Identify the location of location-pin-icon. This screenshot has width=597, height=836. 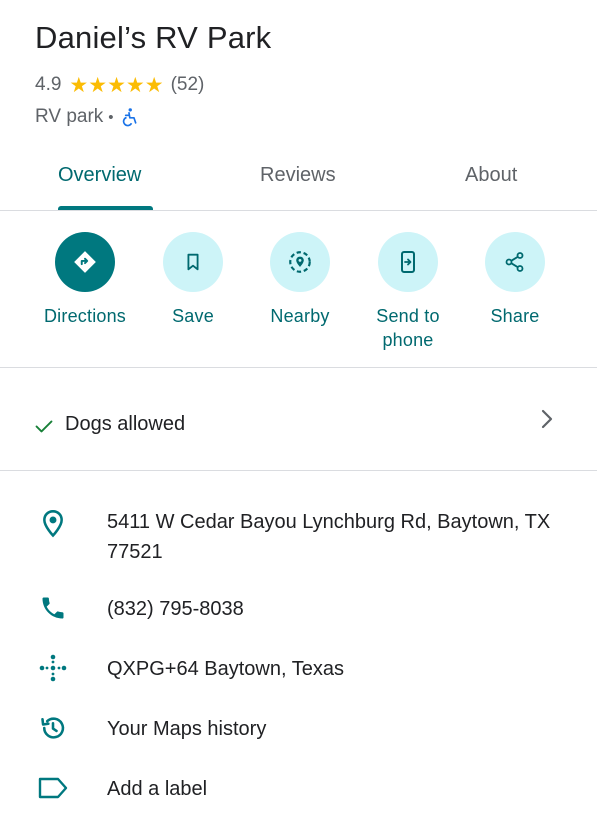
(53, 524).